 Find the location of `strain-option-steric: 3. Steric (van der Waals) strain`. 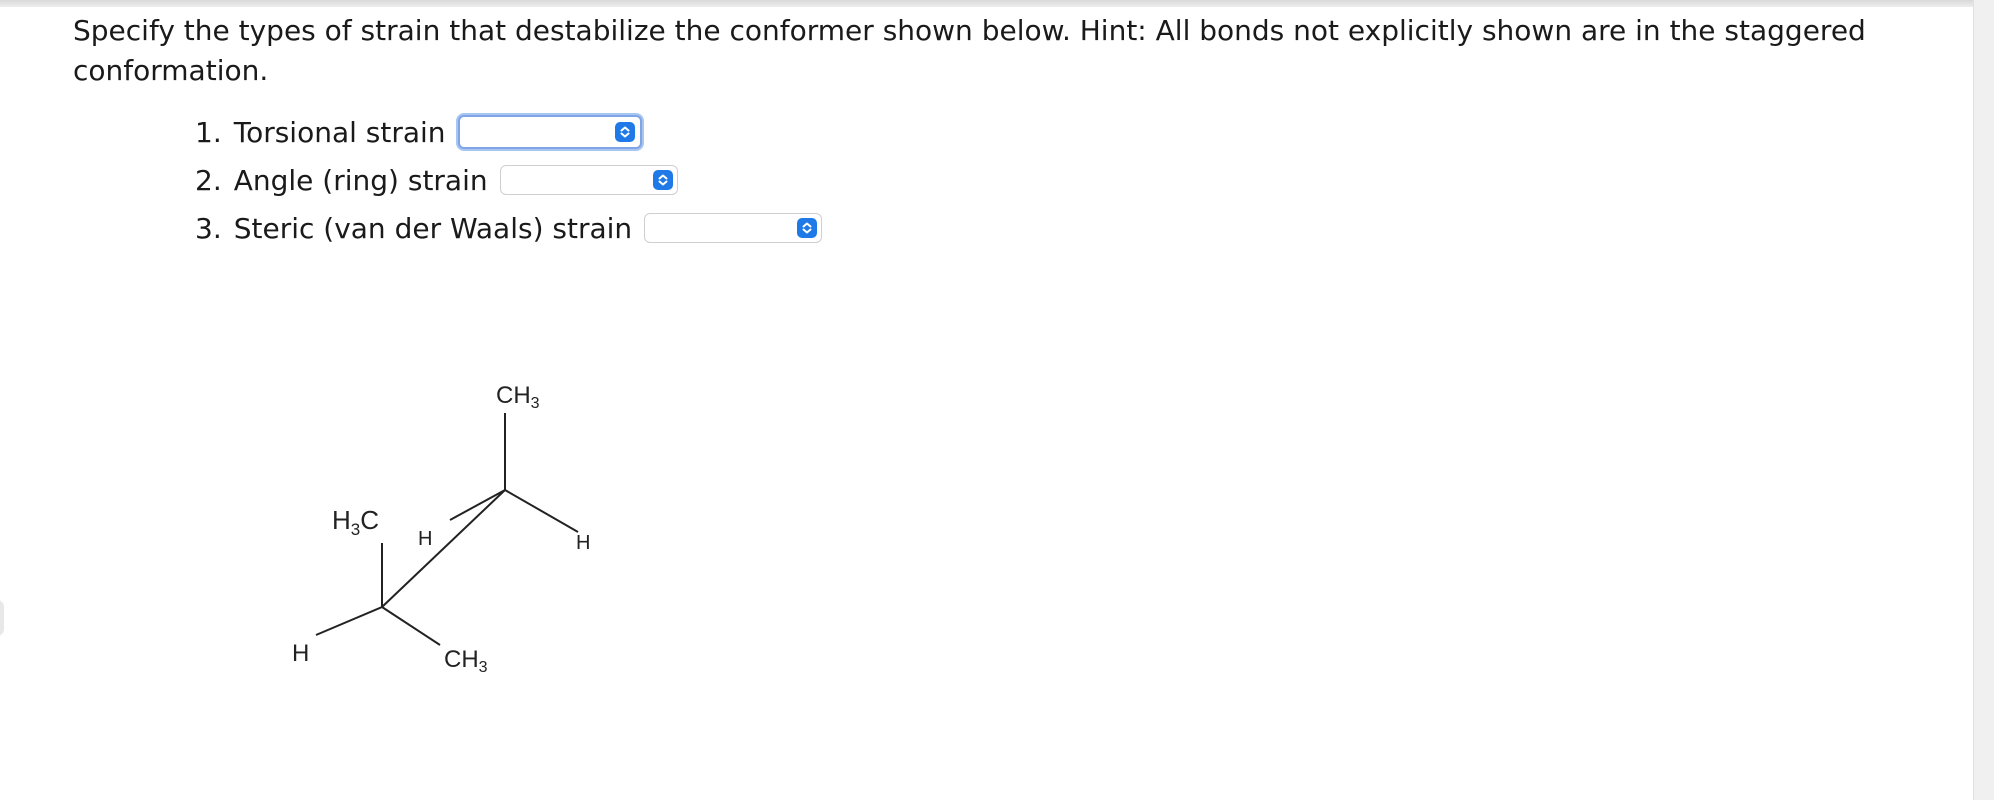

strain-option-steric: 3. Steric (van der Waals) strain is located at coordinates (509, 228).